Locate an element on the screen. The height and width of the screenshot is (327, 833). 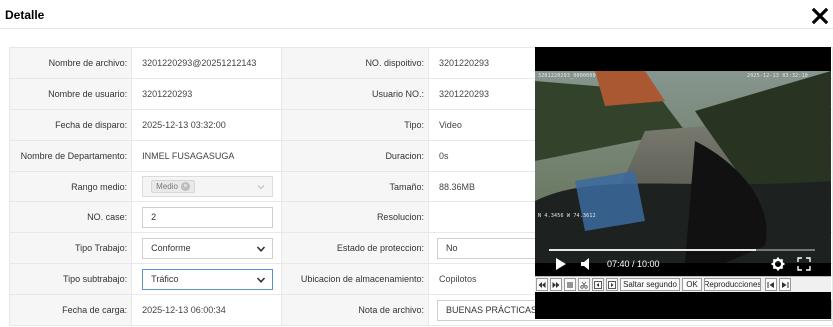
user-name-value: 3201220293 is located at coordinates (207, 93).